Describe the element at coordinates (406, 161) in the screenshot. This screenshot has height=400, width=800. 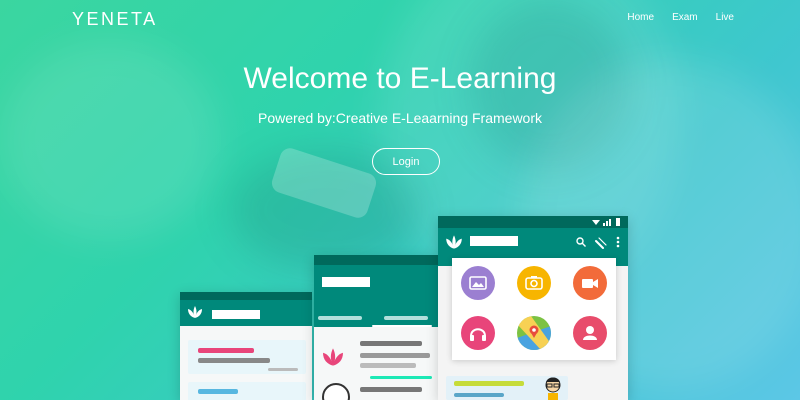
I see `login-button: Login` at that location.